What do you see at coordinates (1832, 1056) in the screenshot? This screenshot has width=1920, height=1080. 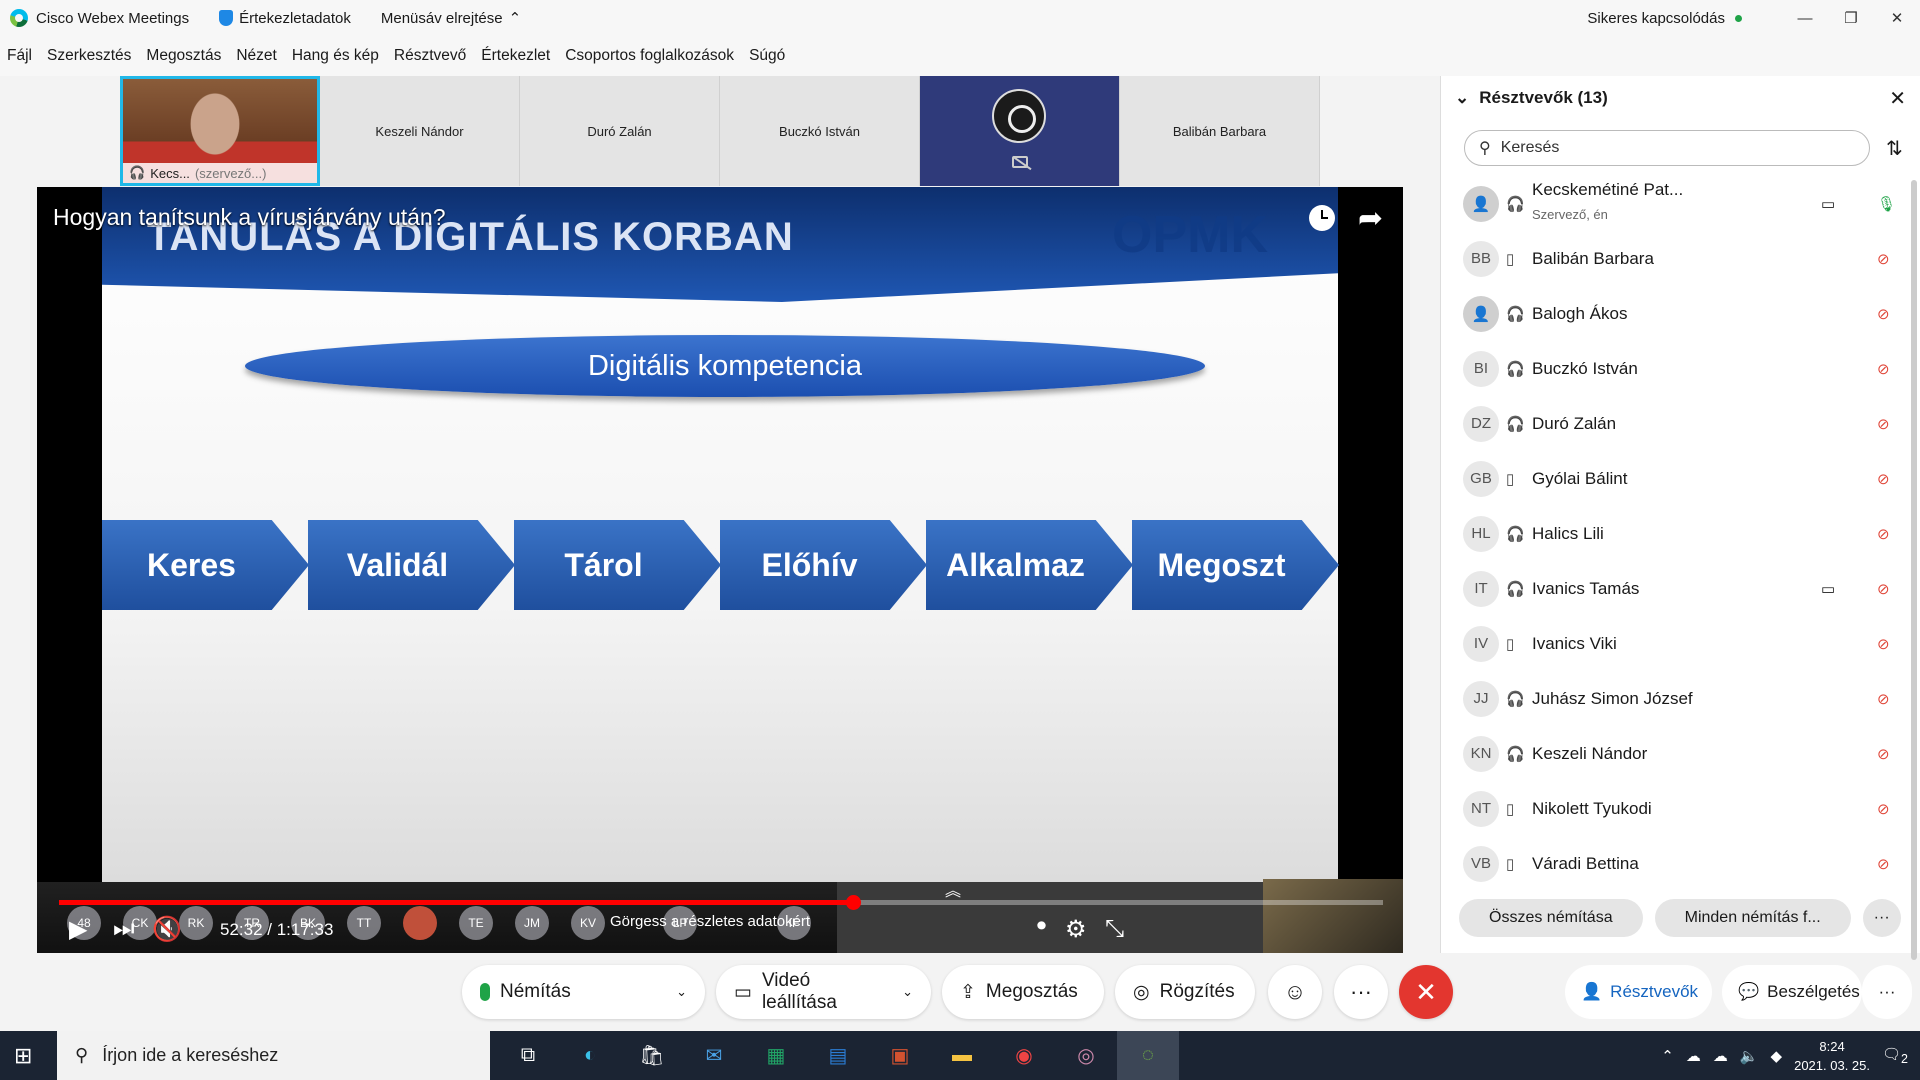 I see `taskbar-clock: 8:24 2021. 03. 25.` at bounding box center [1832, 1056].